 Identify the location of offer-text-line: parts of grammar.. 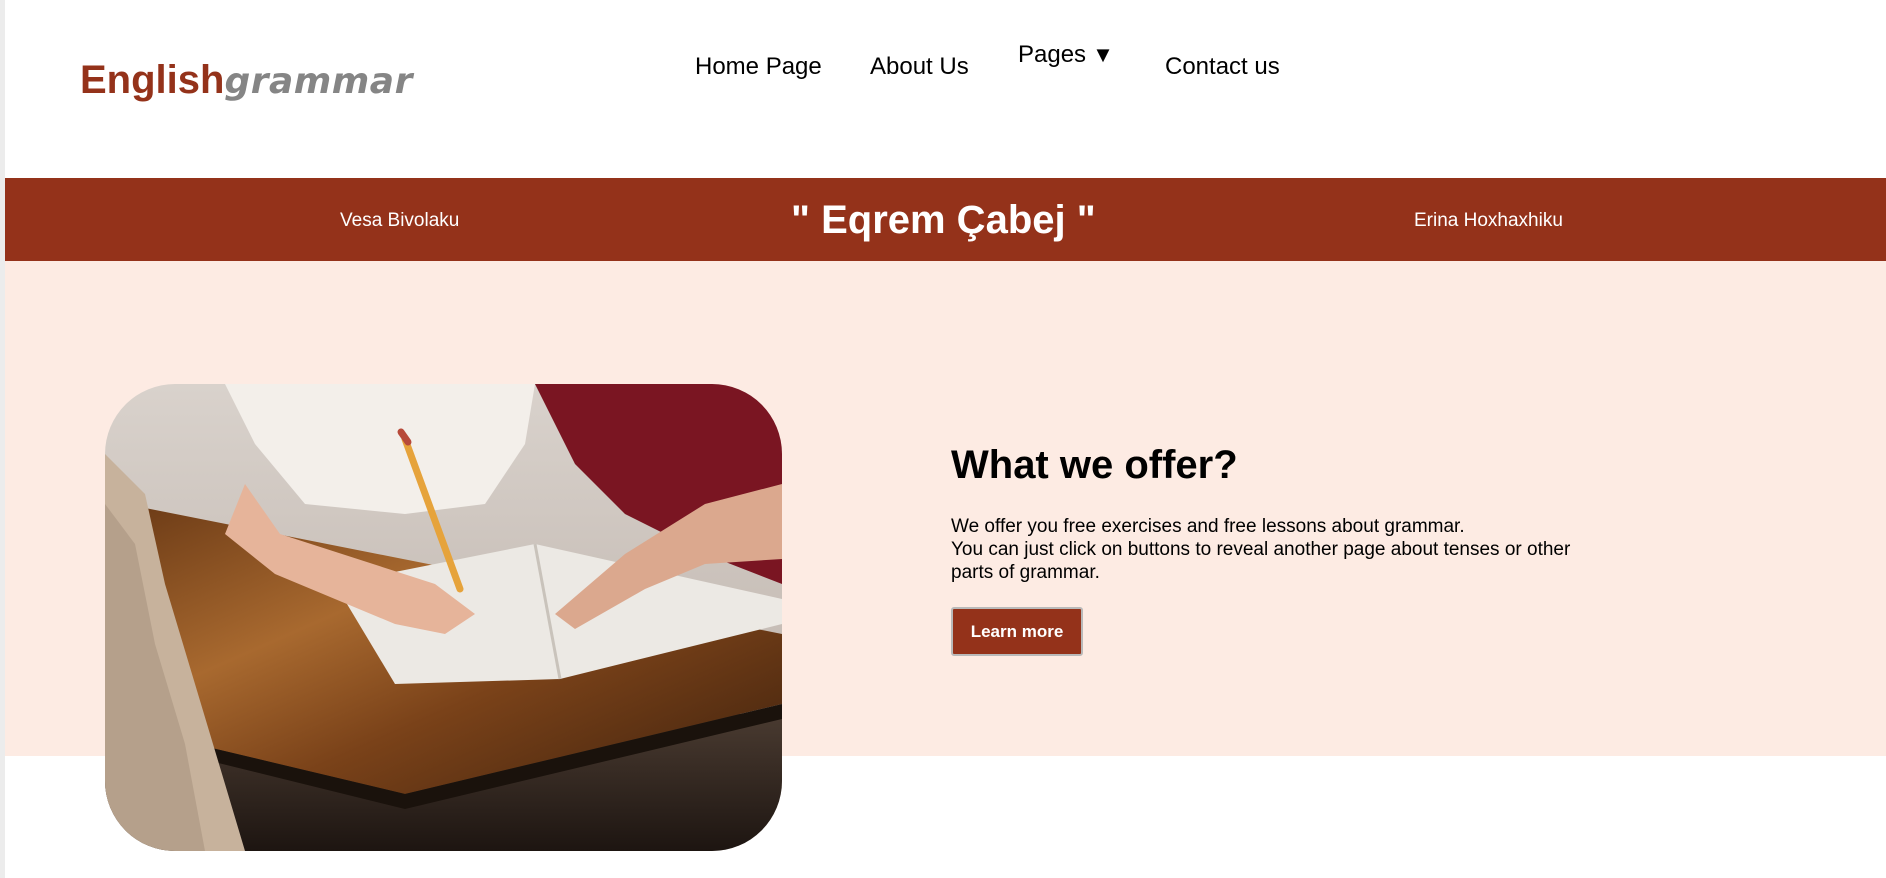
(1025, 572).